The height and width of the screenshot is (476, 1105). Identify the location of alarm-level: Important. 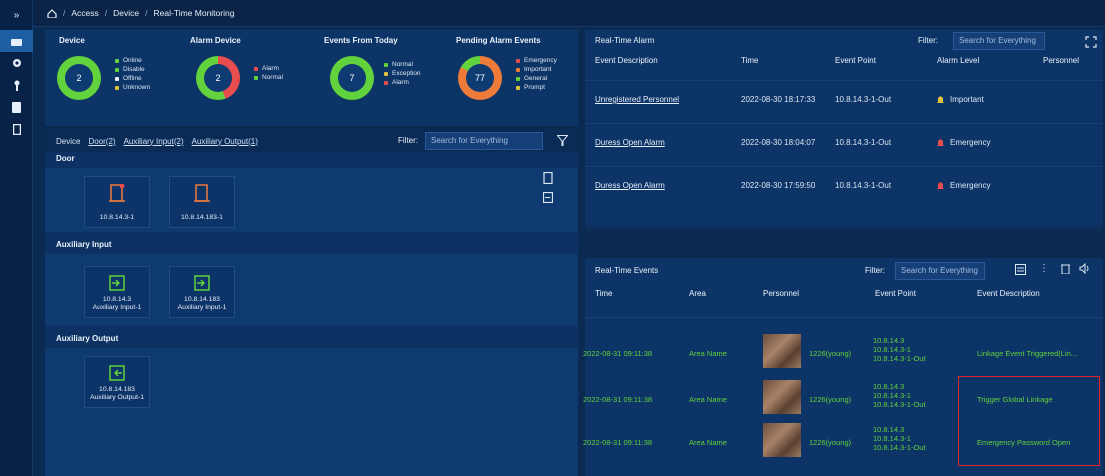
(960, 99).